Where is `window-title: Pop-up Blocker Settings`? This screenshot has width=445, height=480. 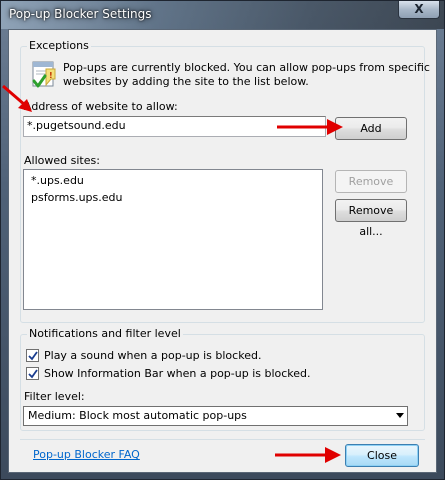
window-title: Pop-up Blocker Settings is located at coordinates (80, 14).